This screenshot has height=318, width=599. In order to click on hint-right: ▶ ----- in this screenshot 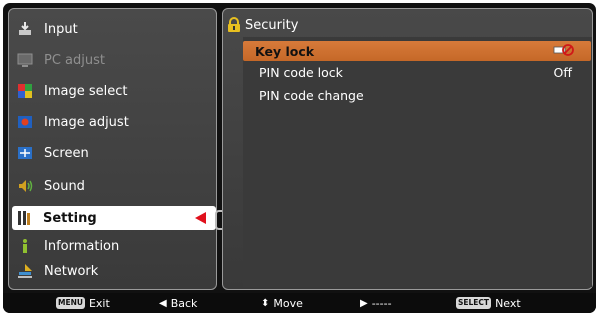, I will do `click(376, 303)`.